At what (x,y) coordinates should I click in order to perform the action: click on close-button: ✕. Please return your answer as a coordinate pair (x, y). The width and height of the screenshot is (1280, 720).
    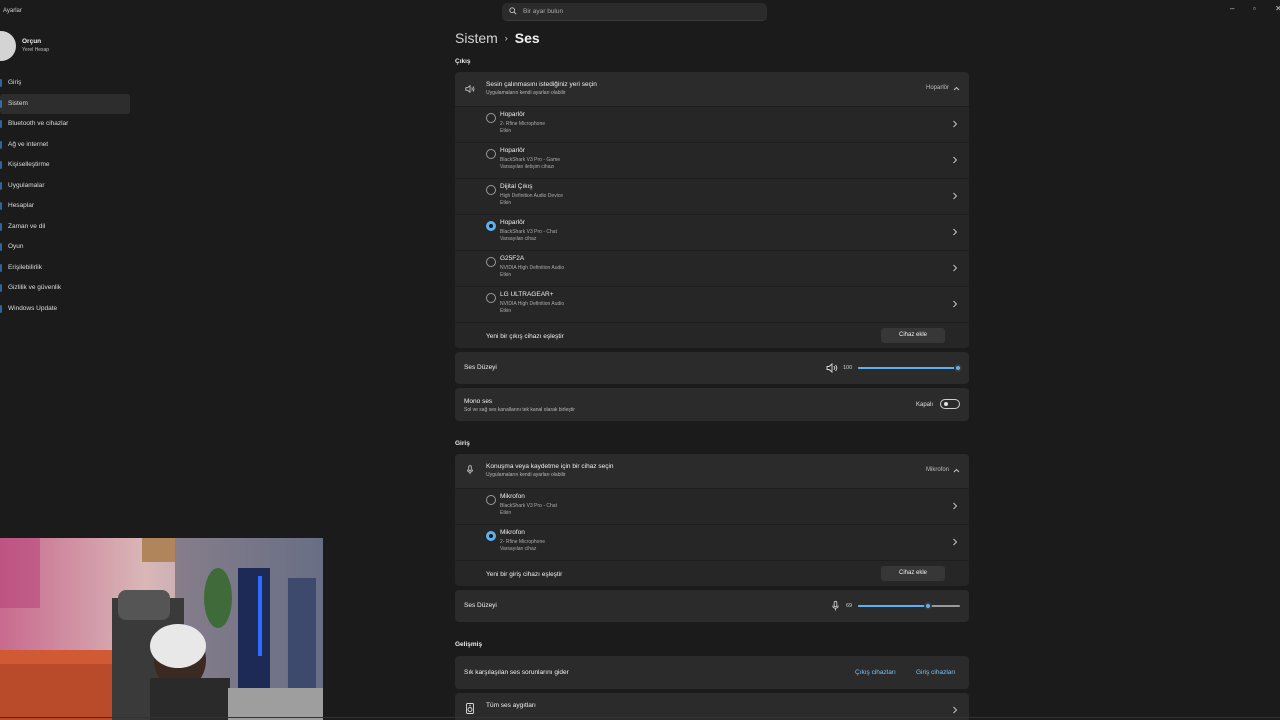
    Looking at the image, I should click on (1277, 8).